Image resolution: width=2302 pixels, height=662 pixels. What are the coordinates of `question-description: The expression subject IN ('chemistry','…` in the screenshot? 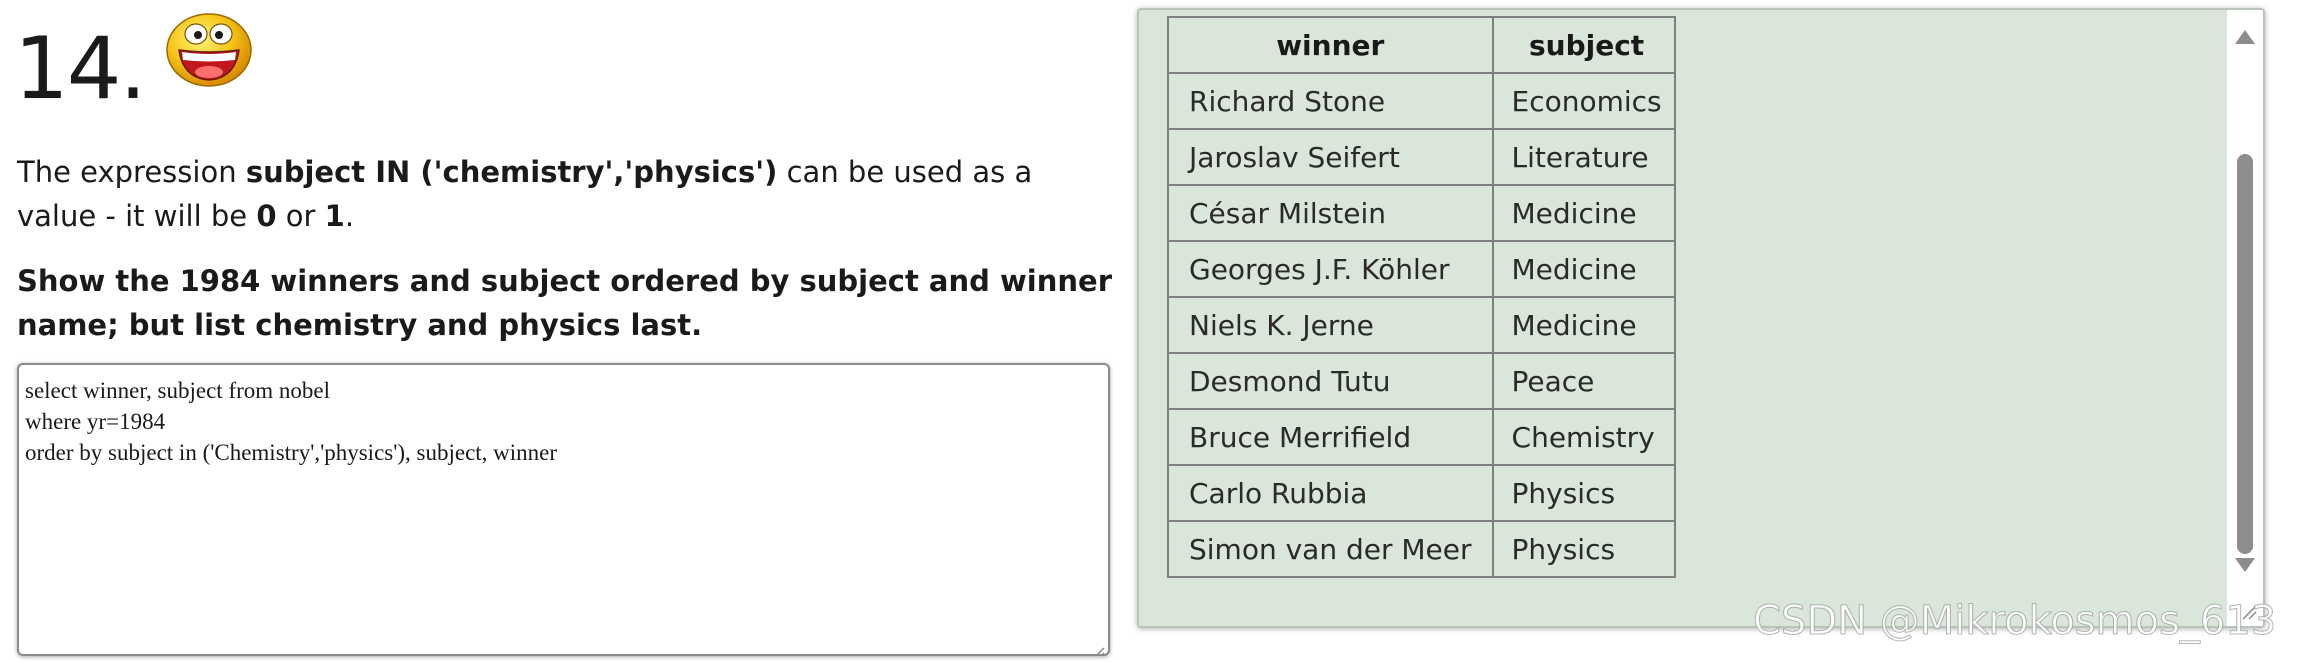 It's located at (567, 194).